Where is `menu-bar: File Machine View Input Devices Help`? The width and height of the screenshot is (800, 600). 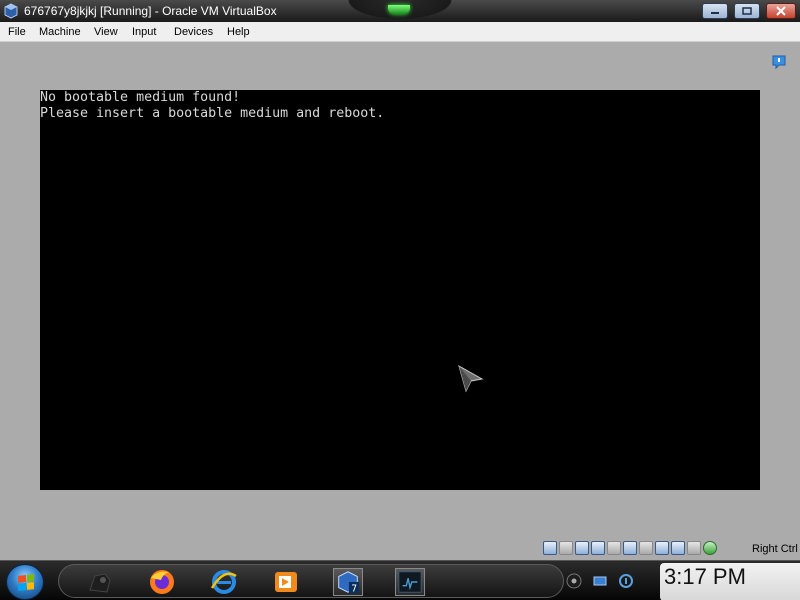 menu-bar: File Machine View Input Devices Help is located at coordinates (400, 32).